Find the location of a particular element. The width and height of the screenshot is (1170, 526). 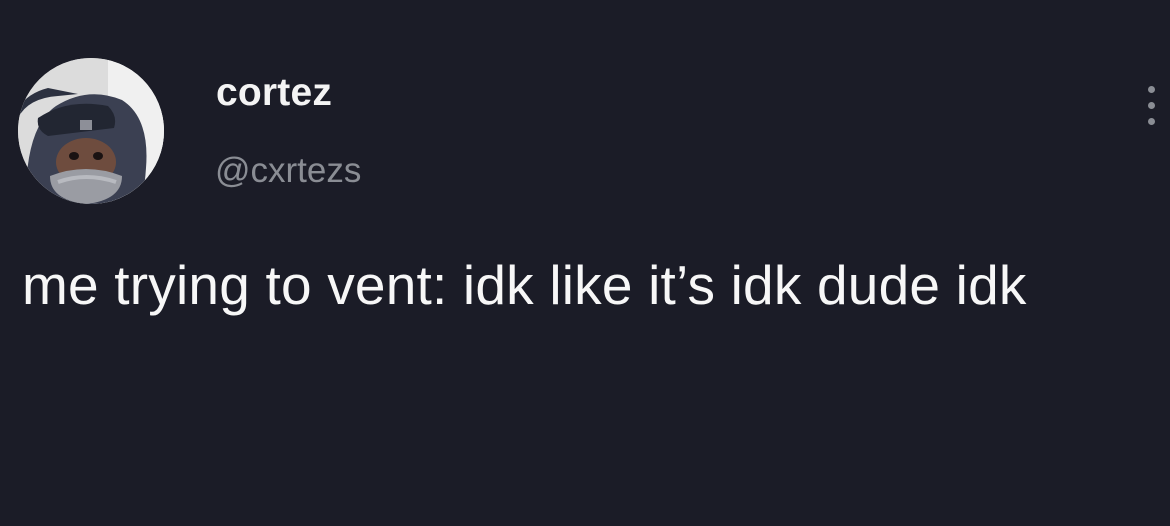

author-display-name: cortez is located at coordinates (274, 93).